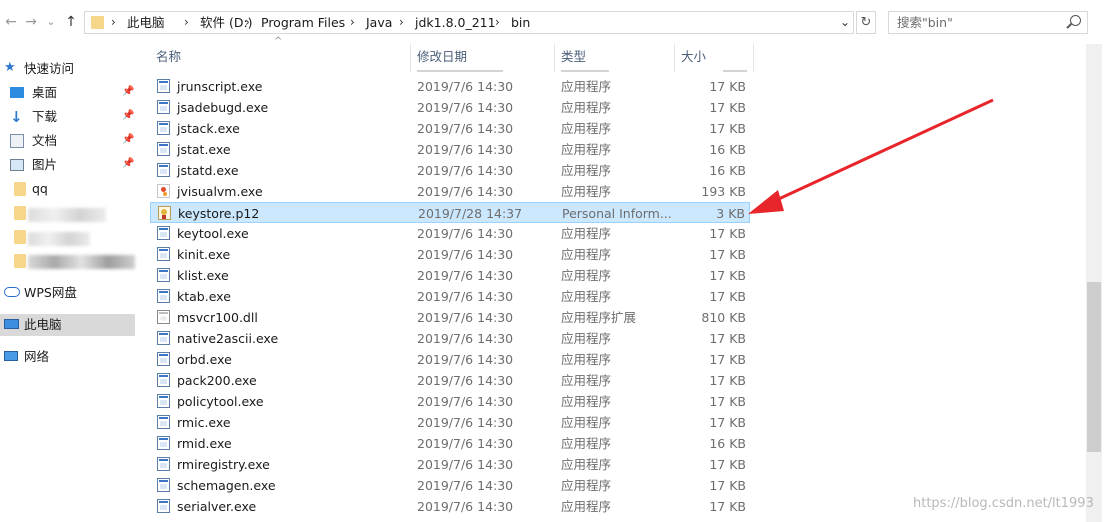 The image size is (1110, 522). I want to click on file-row: rmic.exe 2019/7/6 14:30 应用程序 17 KB, so click(450, 422).